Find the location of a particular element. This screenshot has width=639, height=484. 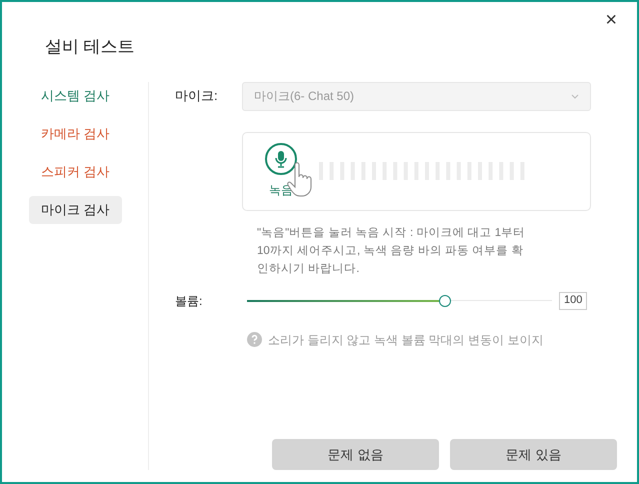

close-button: × is located at coordinates (611, 20).